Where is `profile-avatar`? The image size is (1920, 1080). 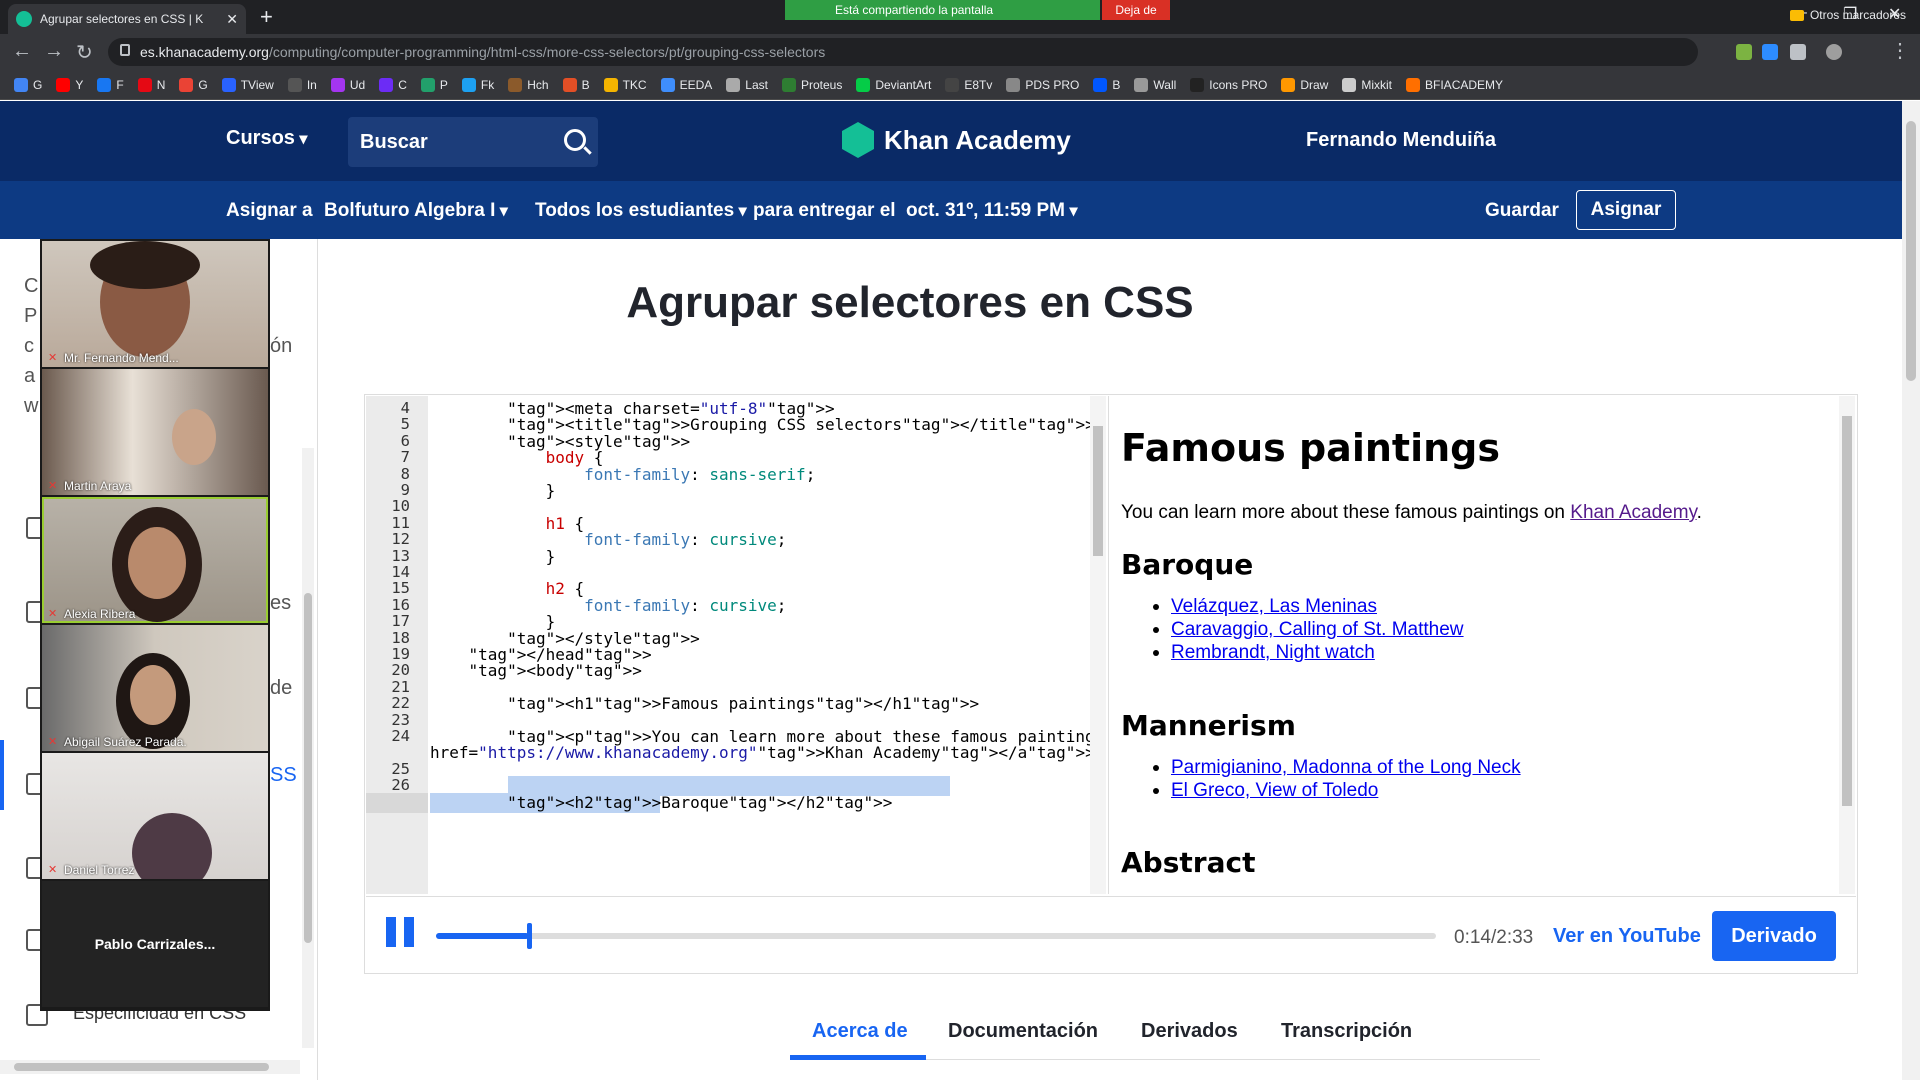
profile-avatar is located at coordinates (1834, 52).